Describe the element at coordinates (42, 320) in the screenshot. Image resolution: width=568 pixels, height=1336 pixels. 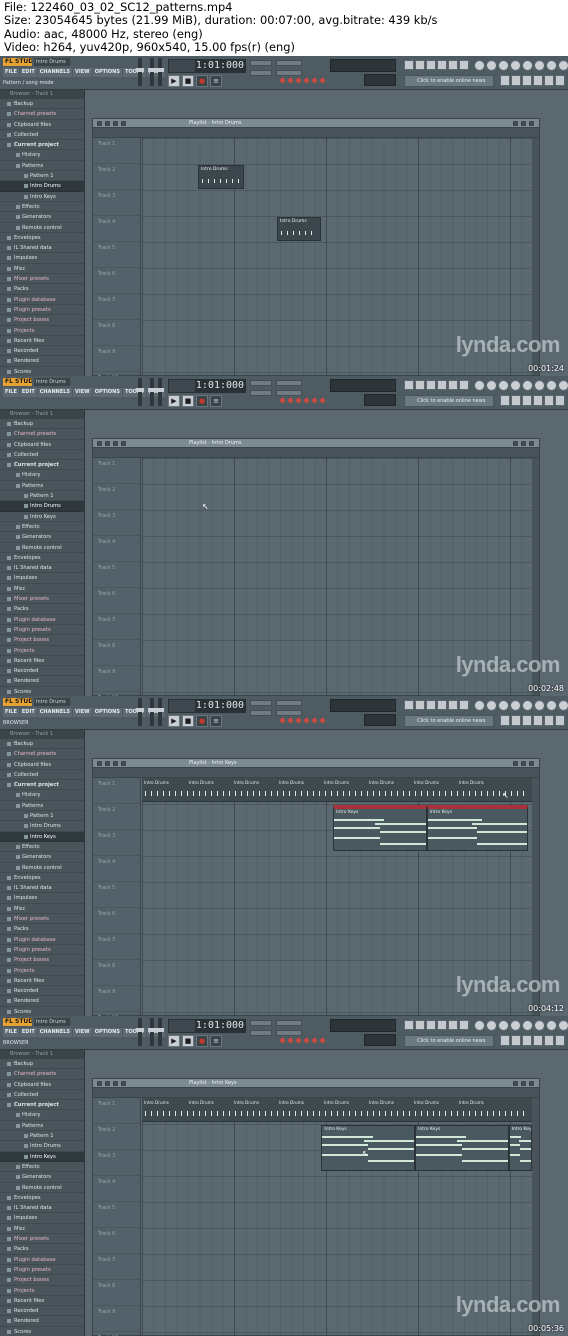
I see `browser-item: Project bones` at that location.